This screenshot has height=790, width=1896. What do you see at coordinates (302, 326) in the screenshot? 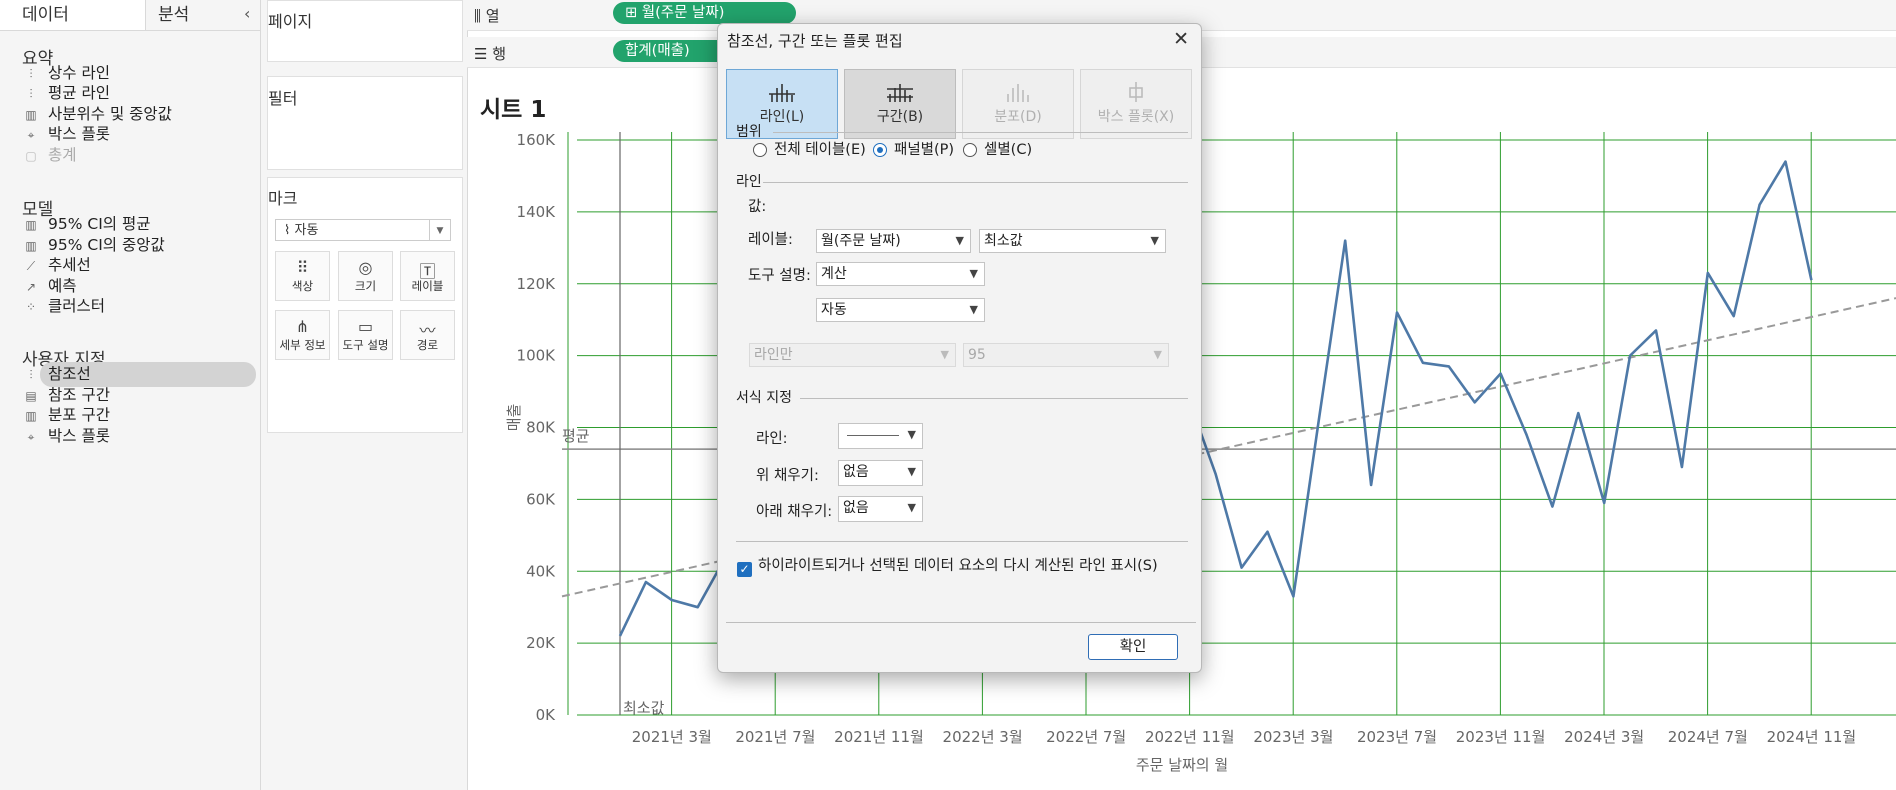
I see `detail-icon: ⋔` at bounding box center [302, 326].